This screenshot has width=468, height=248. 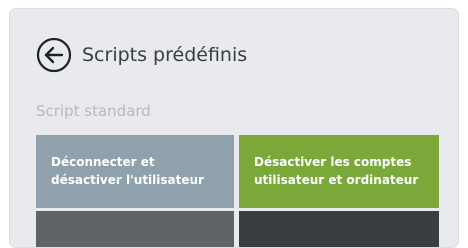 What do you see at coordinates (93, 111) in the screenshot?
I see `section-label-standard-script: Script standard` at bounding box center [93, 111].